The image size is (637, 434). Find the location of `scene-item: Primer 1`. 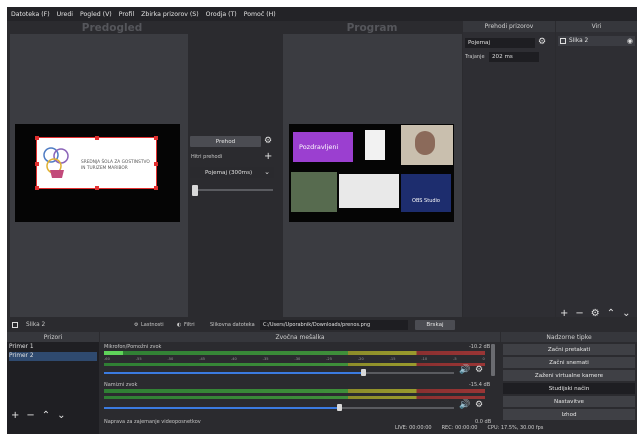

scene-item: Primer 1 is located at coordinates (53, 347).